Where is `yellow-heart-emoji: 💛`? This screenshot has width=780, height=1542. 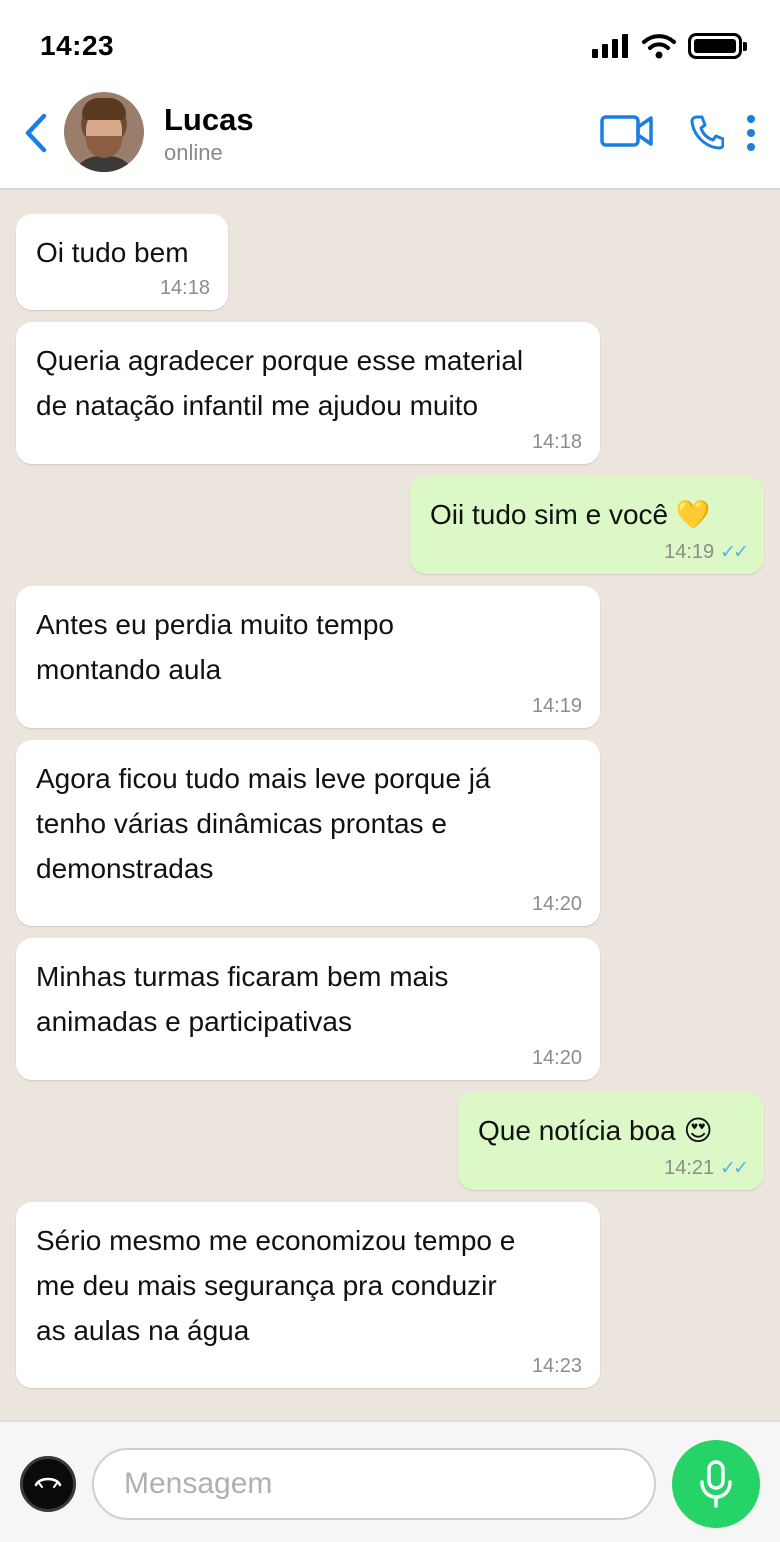
yellow-heart-emoji: 💛 is located at coordinates (693, 514).